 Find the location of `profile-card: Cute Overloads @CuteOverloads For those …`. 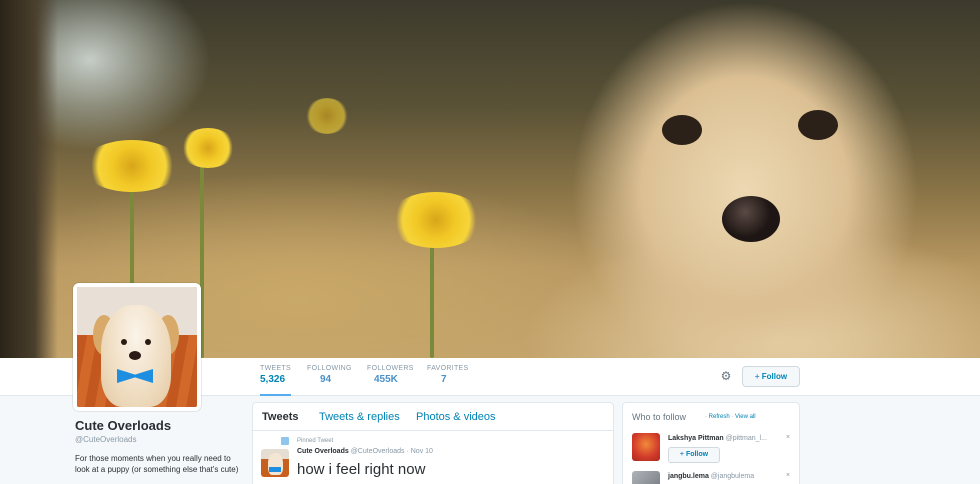

profile-card: Cute Overloads @CuteOverloads For those … is located at coordinates (160, 446).